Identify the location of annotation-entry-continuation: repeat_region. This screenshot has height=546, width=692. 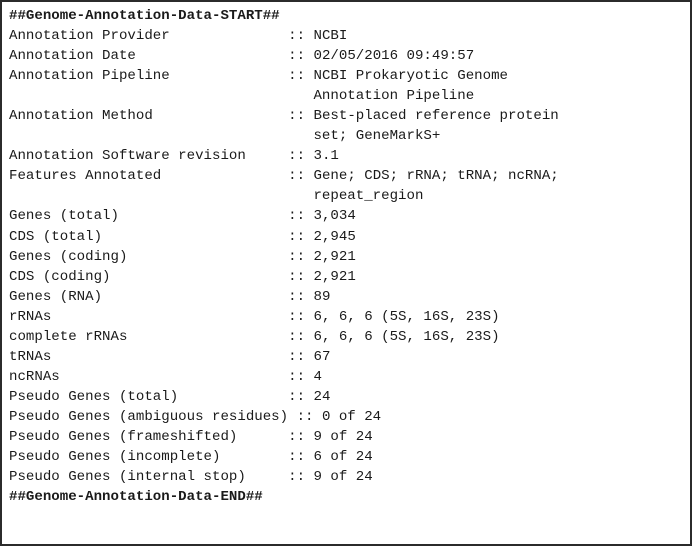
(216, 196).